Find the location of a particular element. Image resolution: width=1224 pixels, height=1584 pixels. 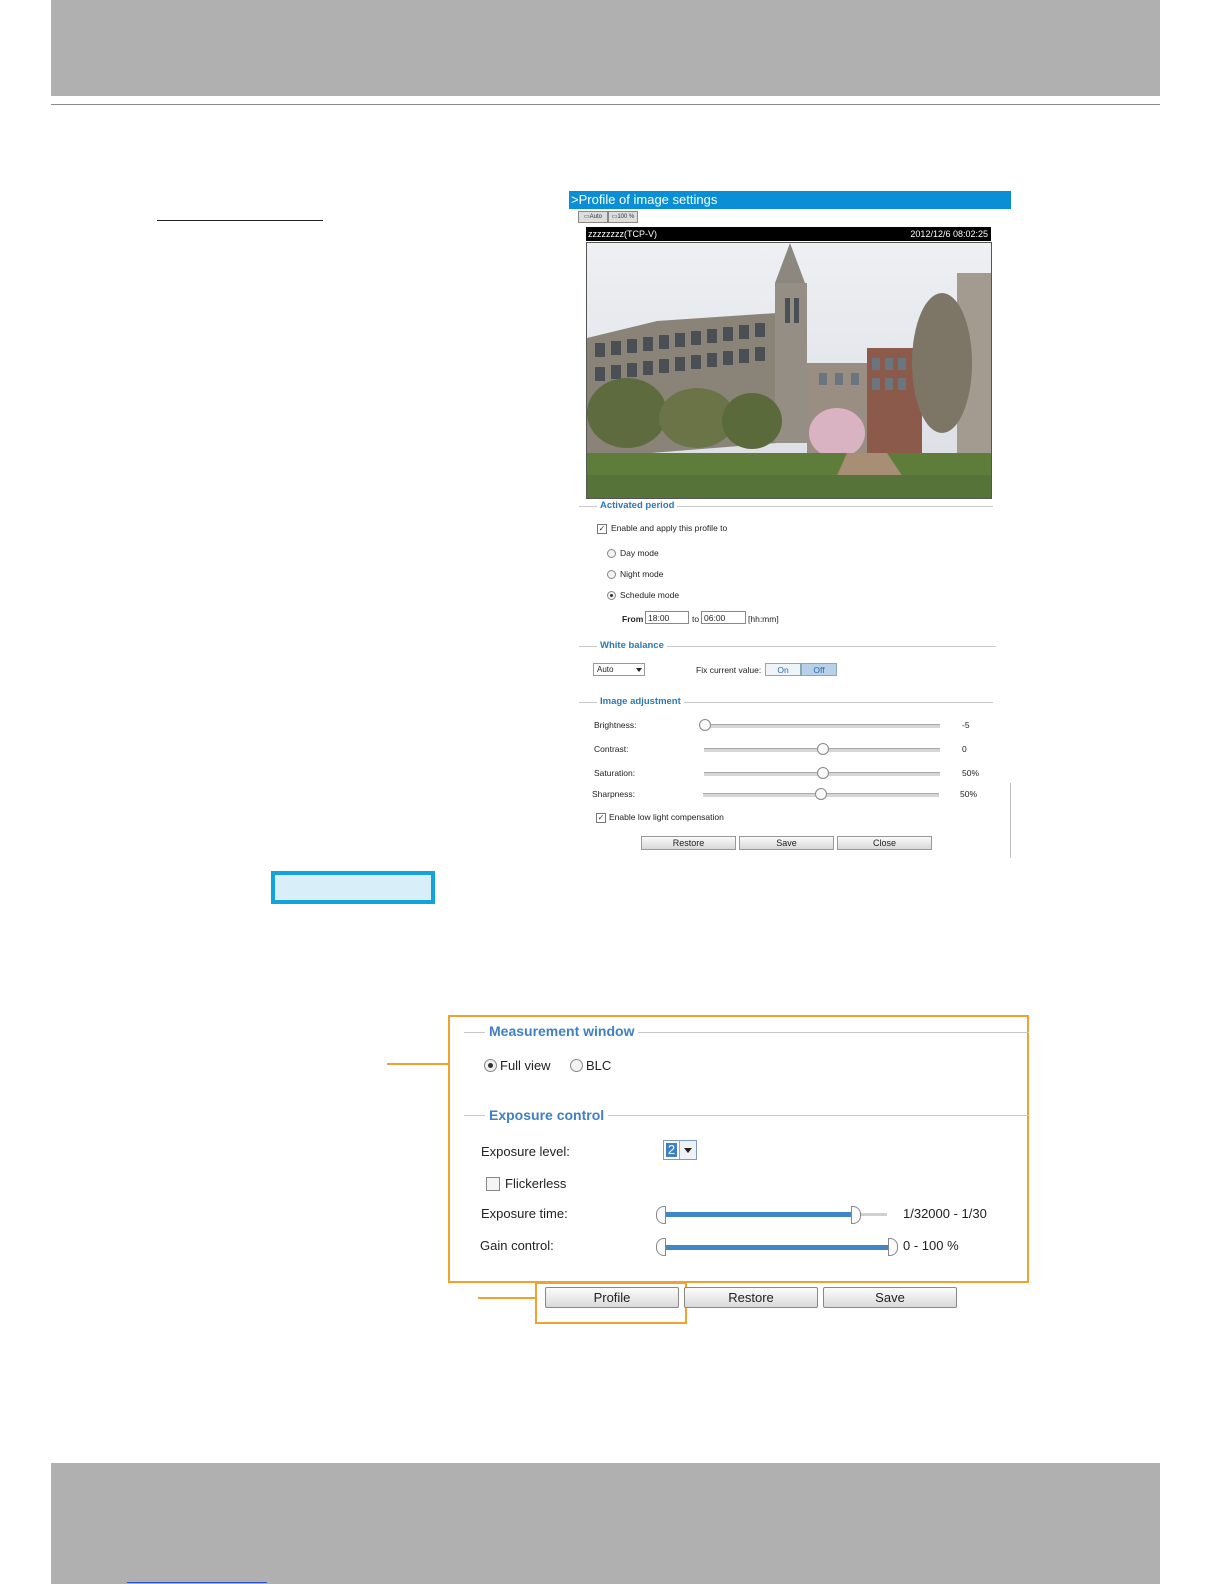

blc-radio is located at coordinates (576, 1065).